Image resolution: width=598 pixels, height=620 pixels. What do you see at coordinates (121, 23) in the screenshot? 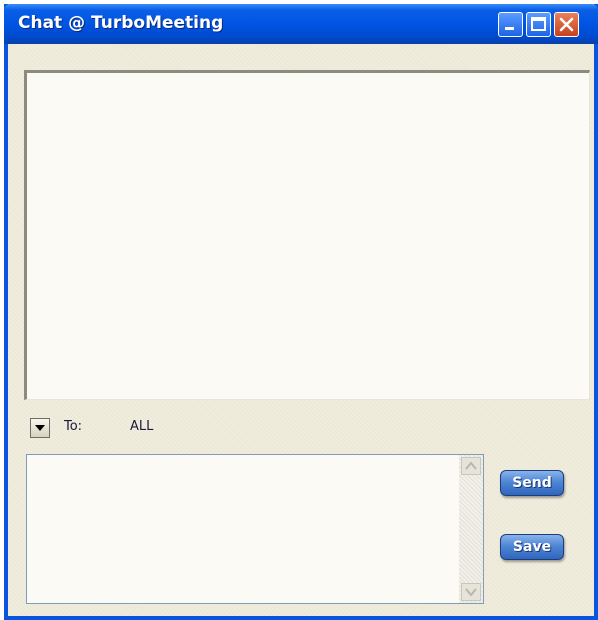
I see `window-title: Chat @ TurboMeeting` at bounding box center [121, 23].